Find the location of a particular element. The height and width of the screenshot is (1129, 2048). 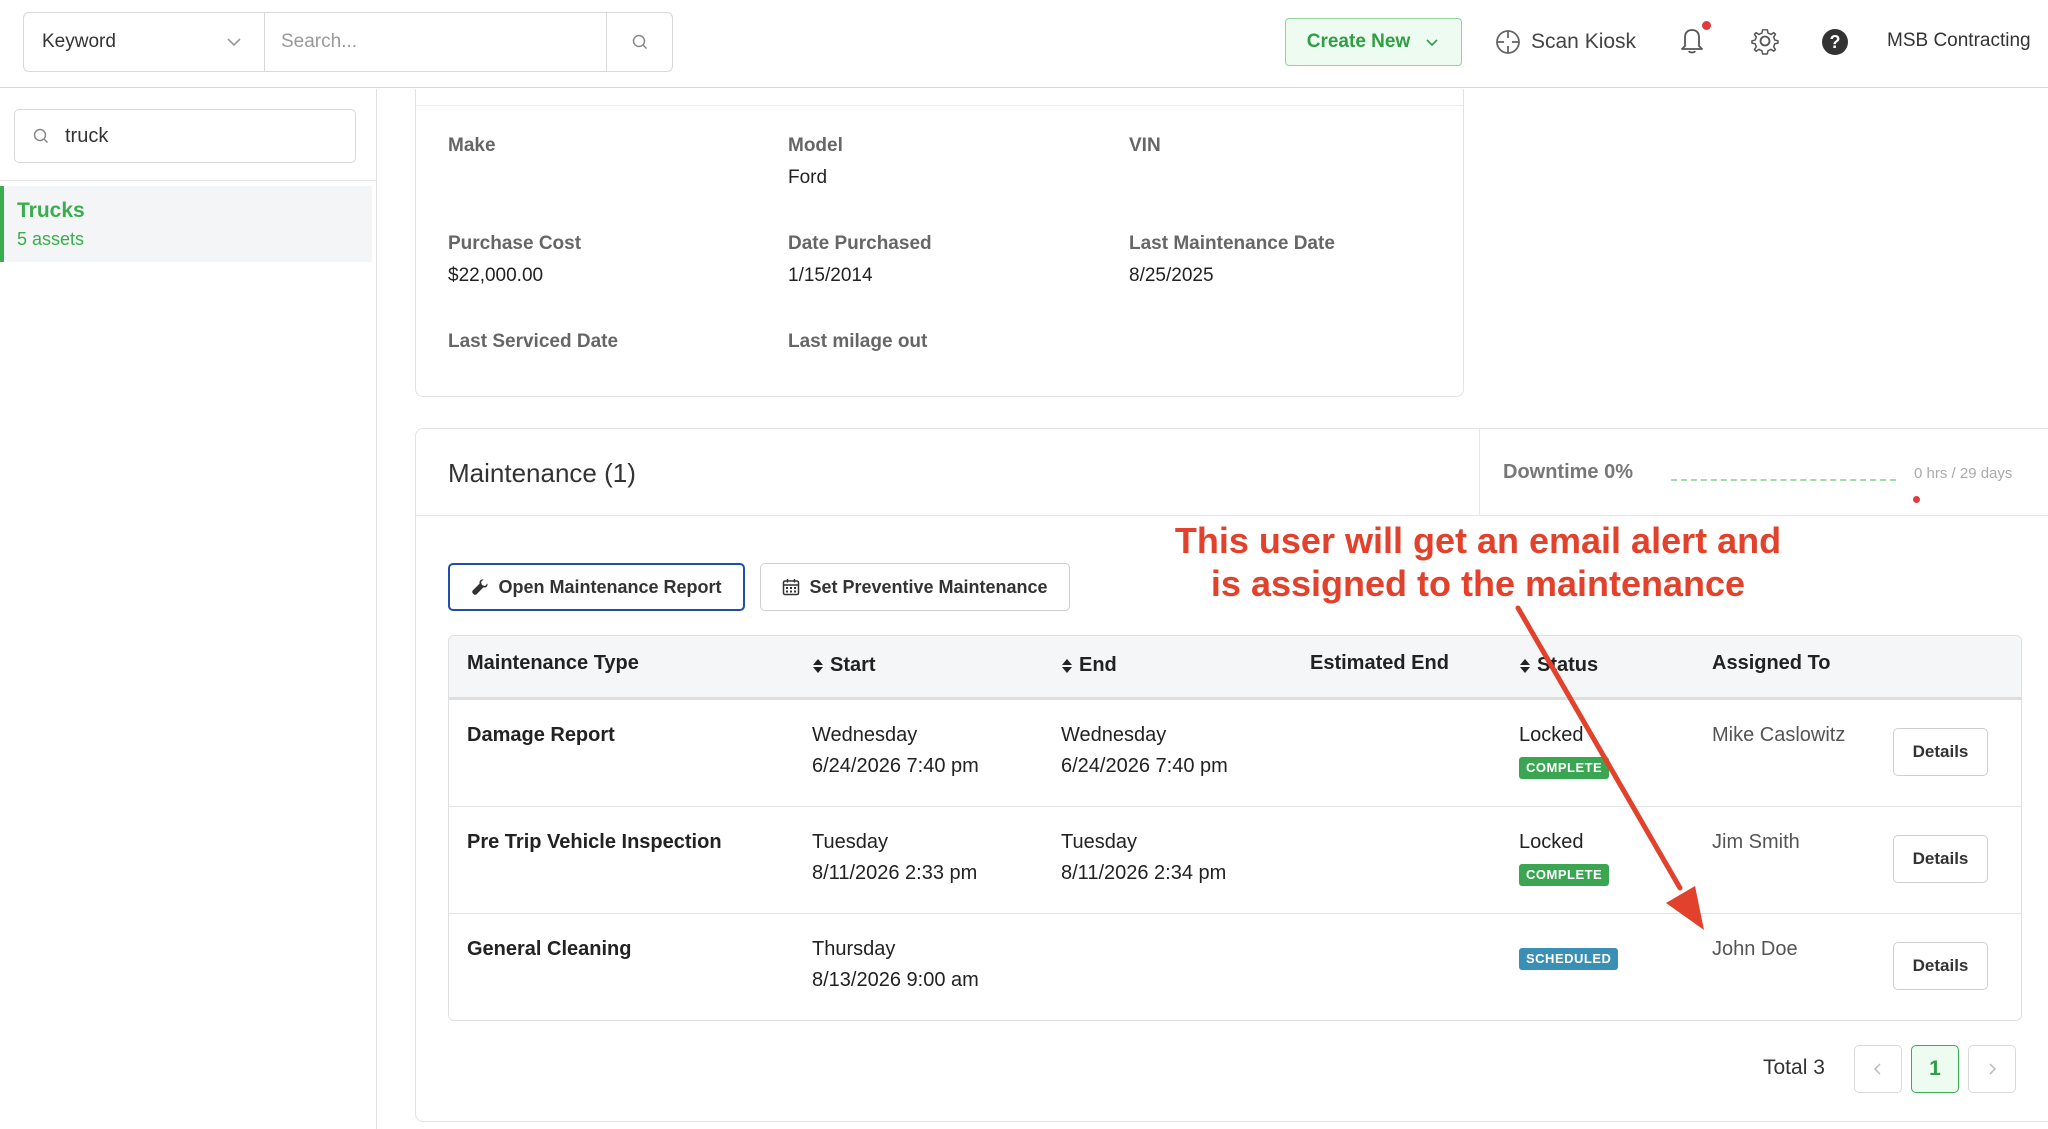

assigned-to: John Doe is located at coordinates (1755, 949).